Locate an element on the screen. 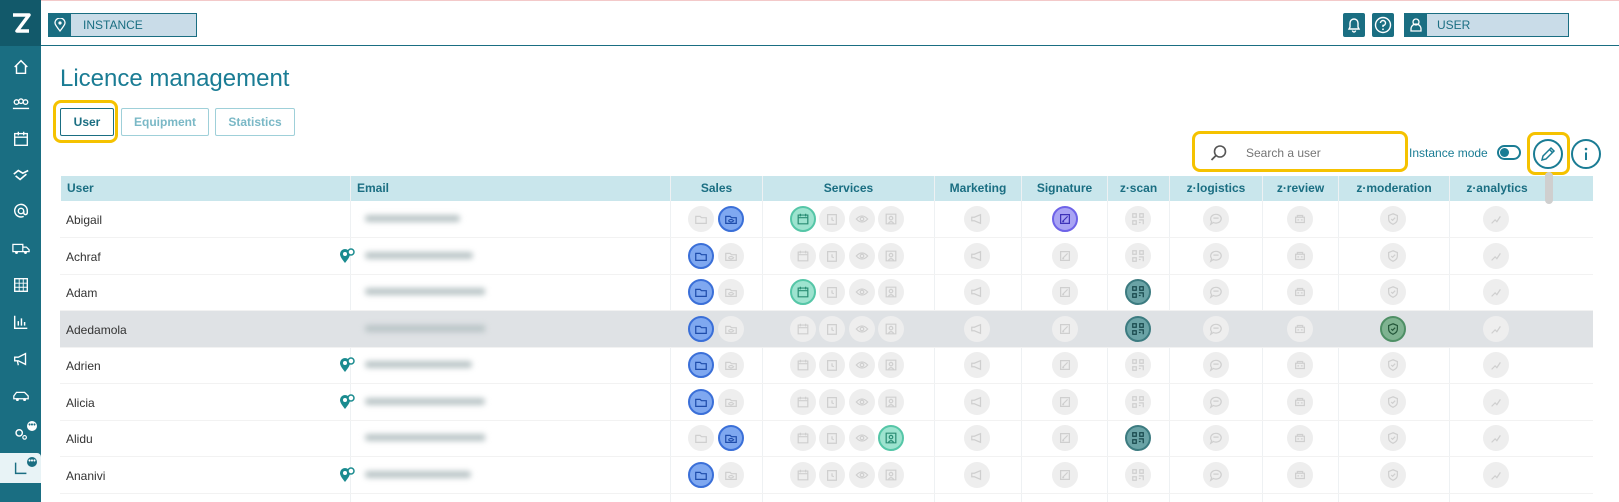 Image resolution: width=1619 pixels, height=502 pixels. table-row: Abigail is located at coordinates (826, 219).